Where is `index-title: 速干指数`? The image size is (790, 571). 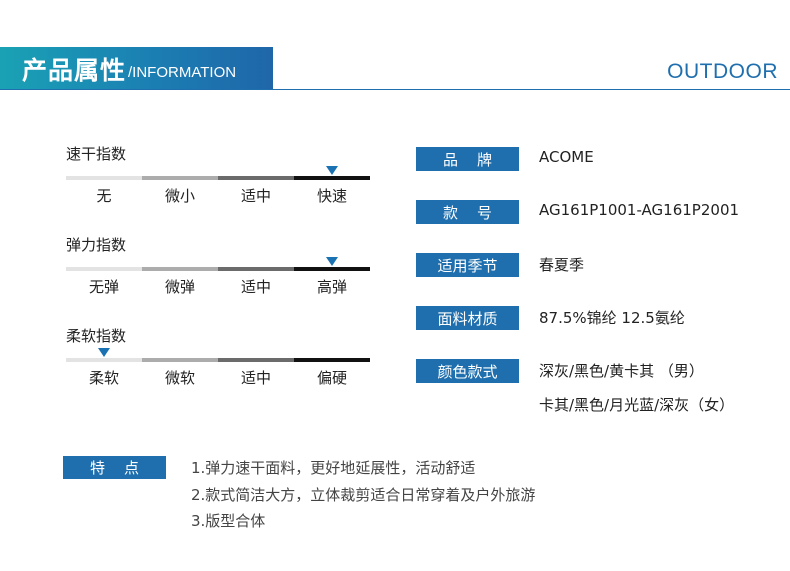
index-title: 速干指数 is located at coordinates (96, 154).